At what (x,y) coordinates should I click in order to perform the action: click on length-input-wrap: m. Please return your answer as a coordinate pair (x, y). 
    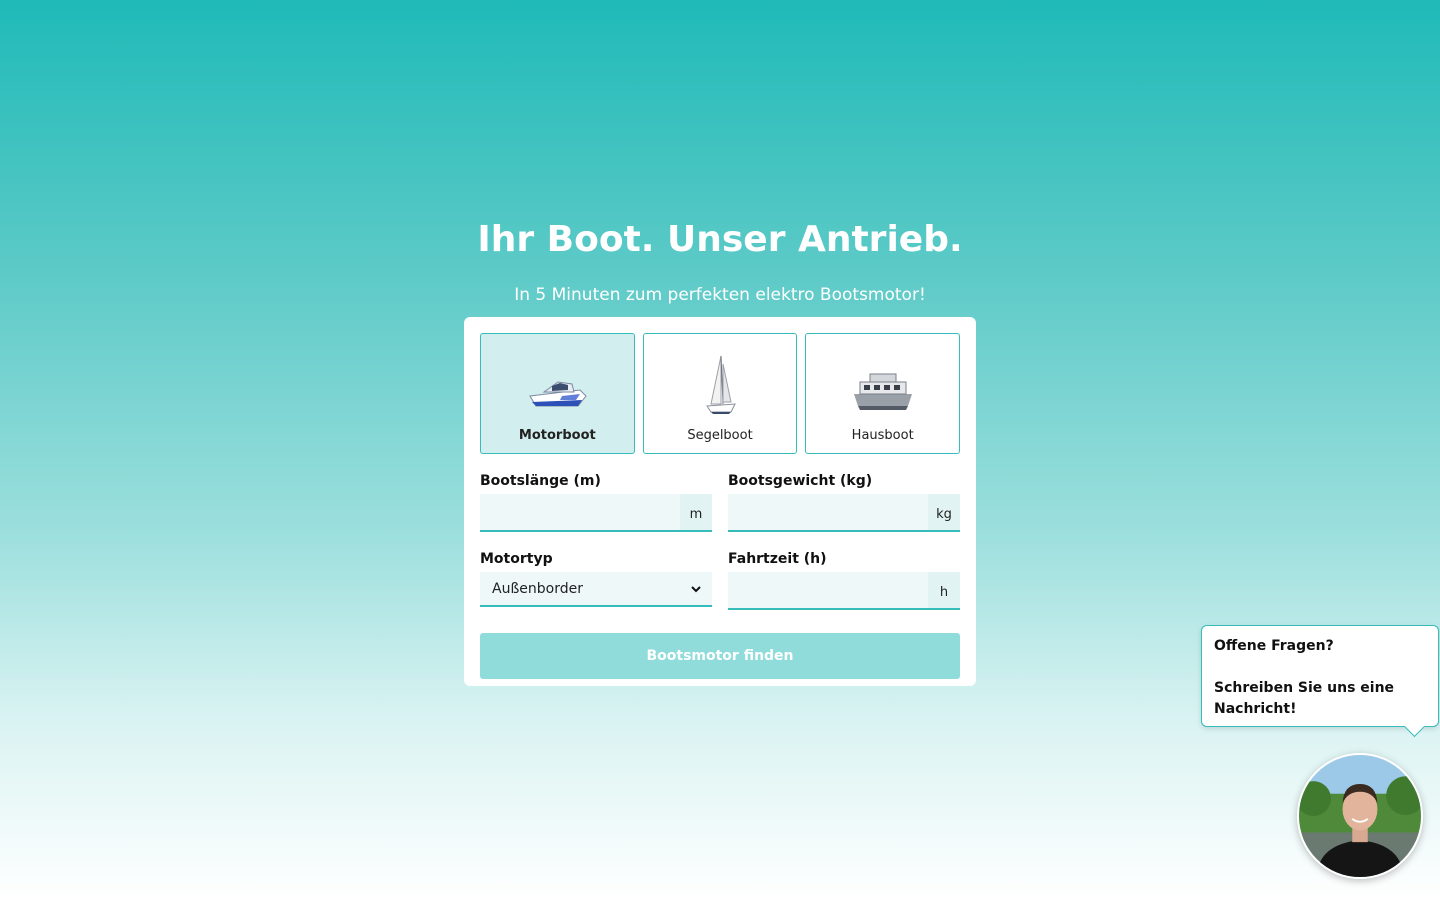
    Looking at the image, I should click on (596, 513).